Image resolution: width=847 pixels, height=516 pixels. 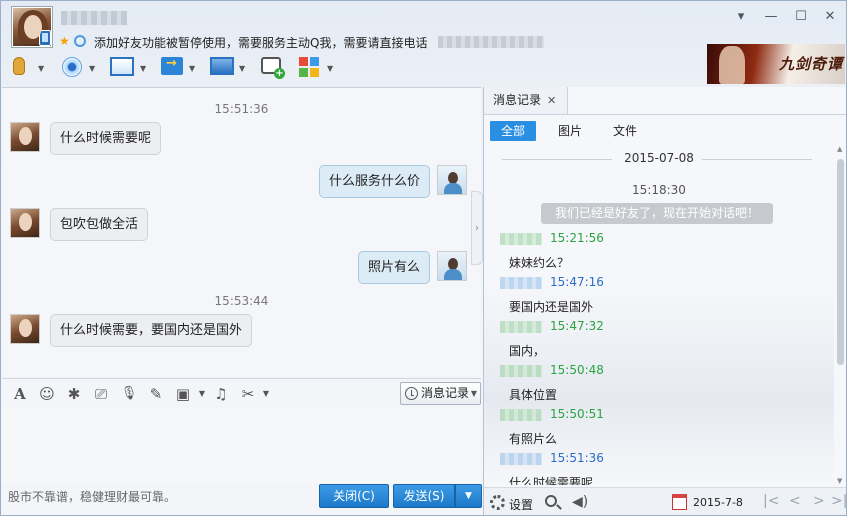 What do you see at coordinates (741, 17) in the screenshot?
I see `window-menu-button: ▾` at bounding box center [741, 17].